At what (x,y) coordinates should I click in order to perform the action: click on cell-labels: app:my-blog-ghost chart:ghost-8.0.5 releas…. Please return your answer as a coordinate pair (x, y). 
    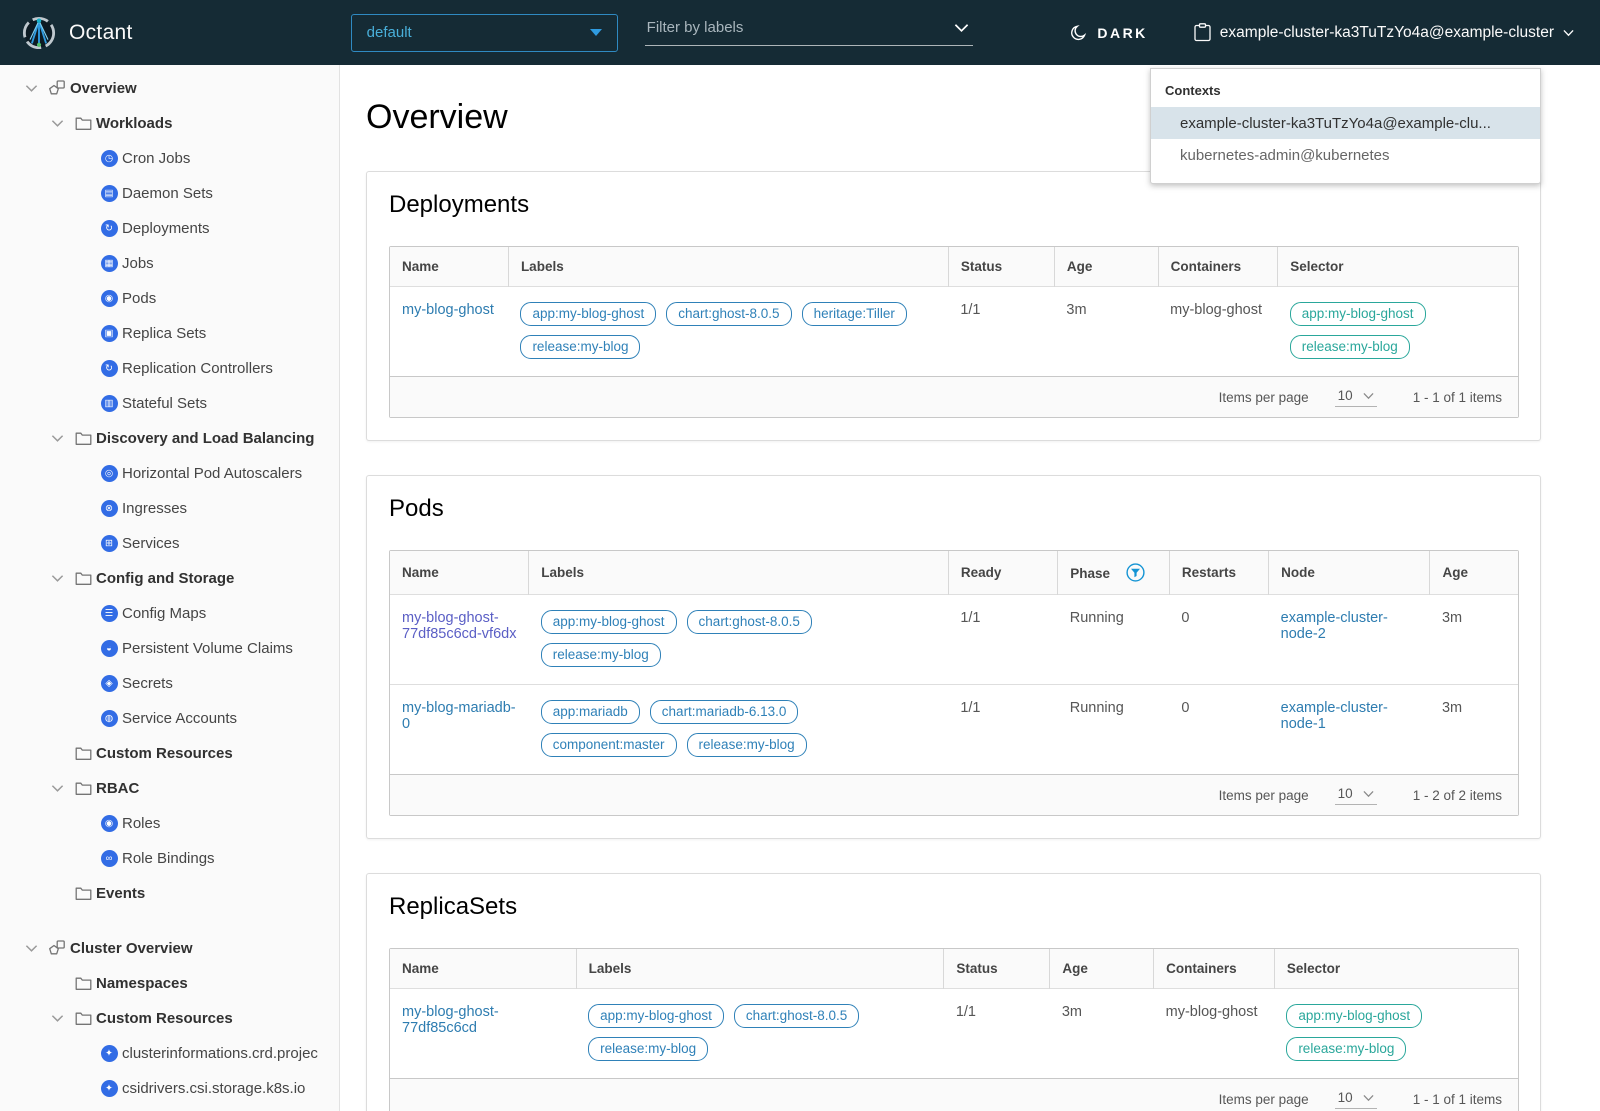
    Looking at the image, I should click on (760, 1033).